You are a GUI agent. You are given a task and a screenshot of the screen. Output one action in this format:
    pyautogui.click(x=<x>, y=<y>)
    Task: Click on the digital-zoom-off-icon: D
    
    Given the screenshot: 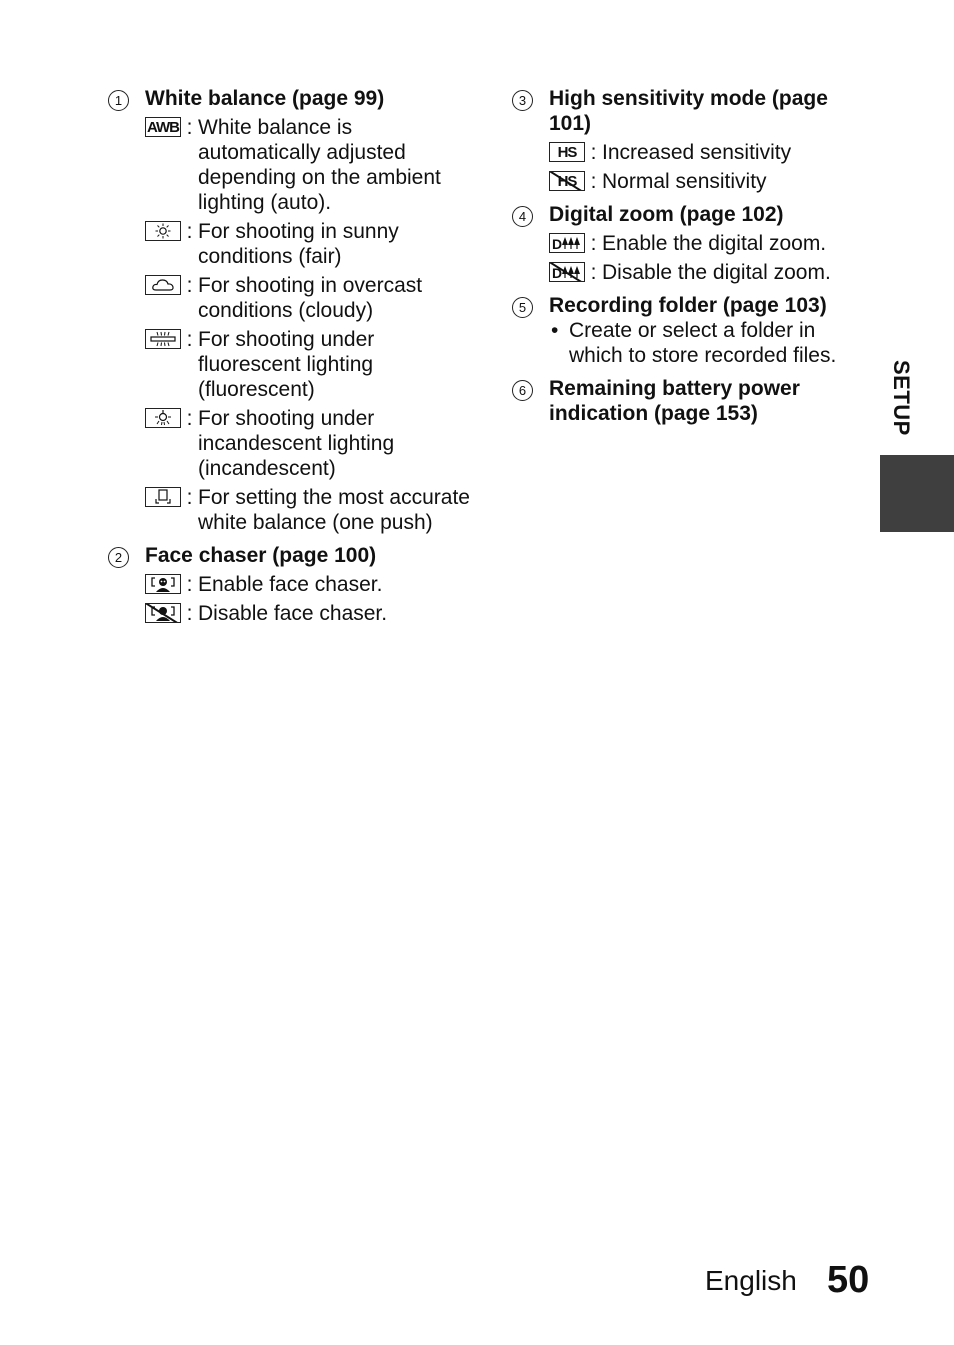 What is the action you would take?
    pyautogui.click(x=567, y=272)
    